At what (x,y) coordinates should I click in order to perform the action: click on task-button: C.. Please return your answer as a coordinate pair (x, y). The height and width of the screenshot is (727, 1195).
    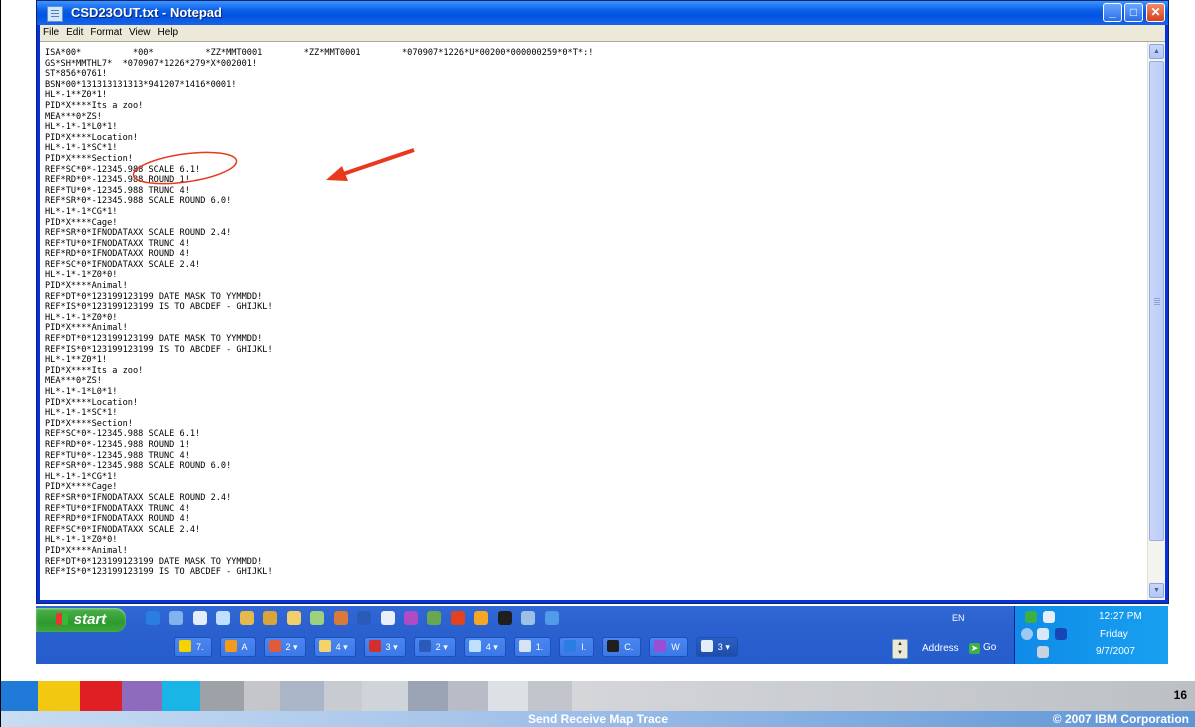
    Looking at the image, I should click on (622, 647).